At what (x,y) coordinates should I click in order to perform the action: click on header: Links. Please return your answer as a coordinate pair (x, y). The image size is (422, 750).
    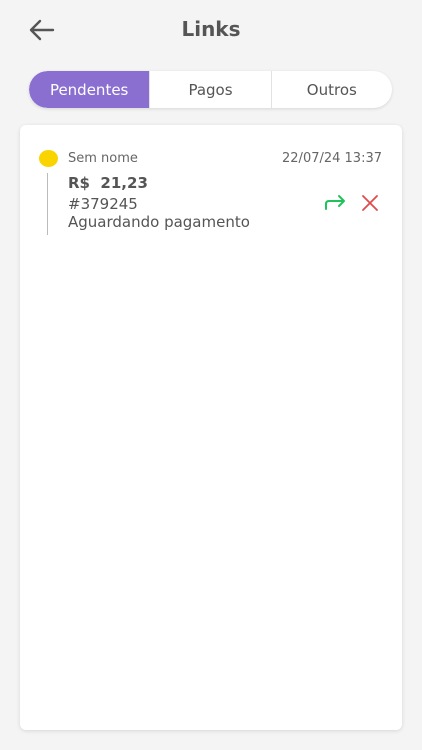
    Looking at the image, I should click on (211, 30).